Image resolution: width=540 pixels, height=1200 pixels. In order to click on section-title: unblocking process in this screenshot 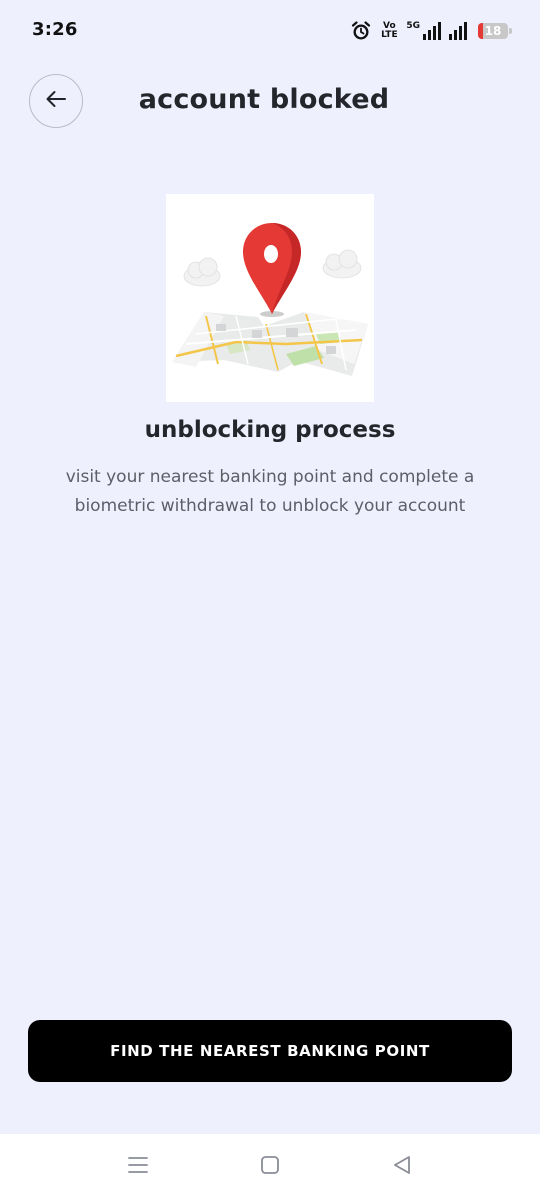, I will do `click(270, 430)`.